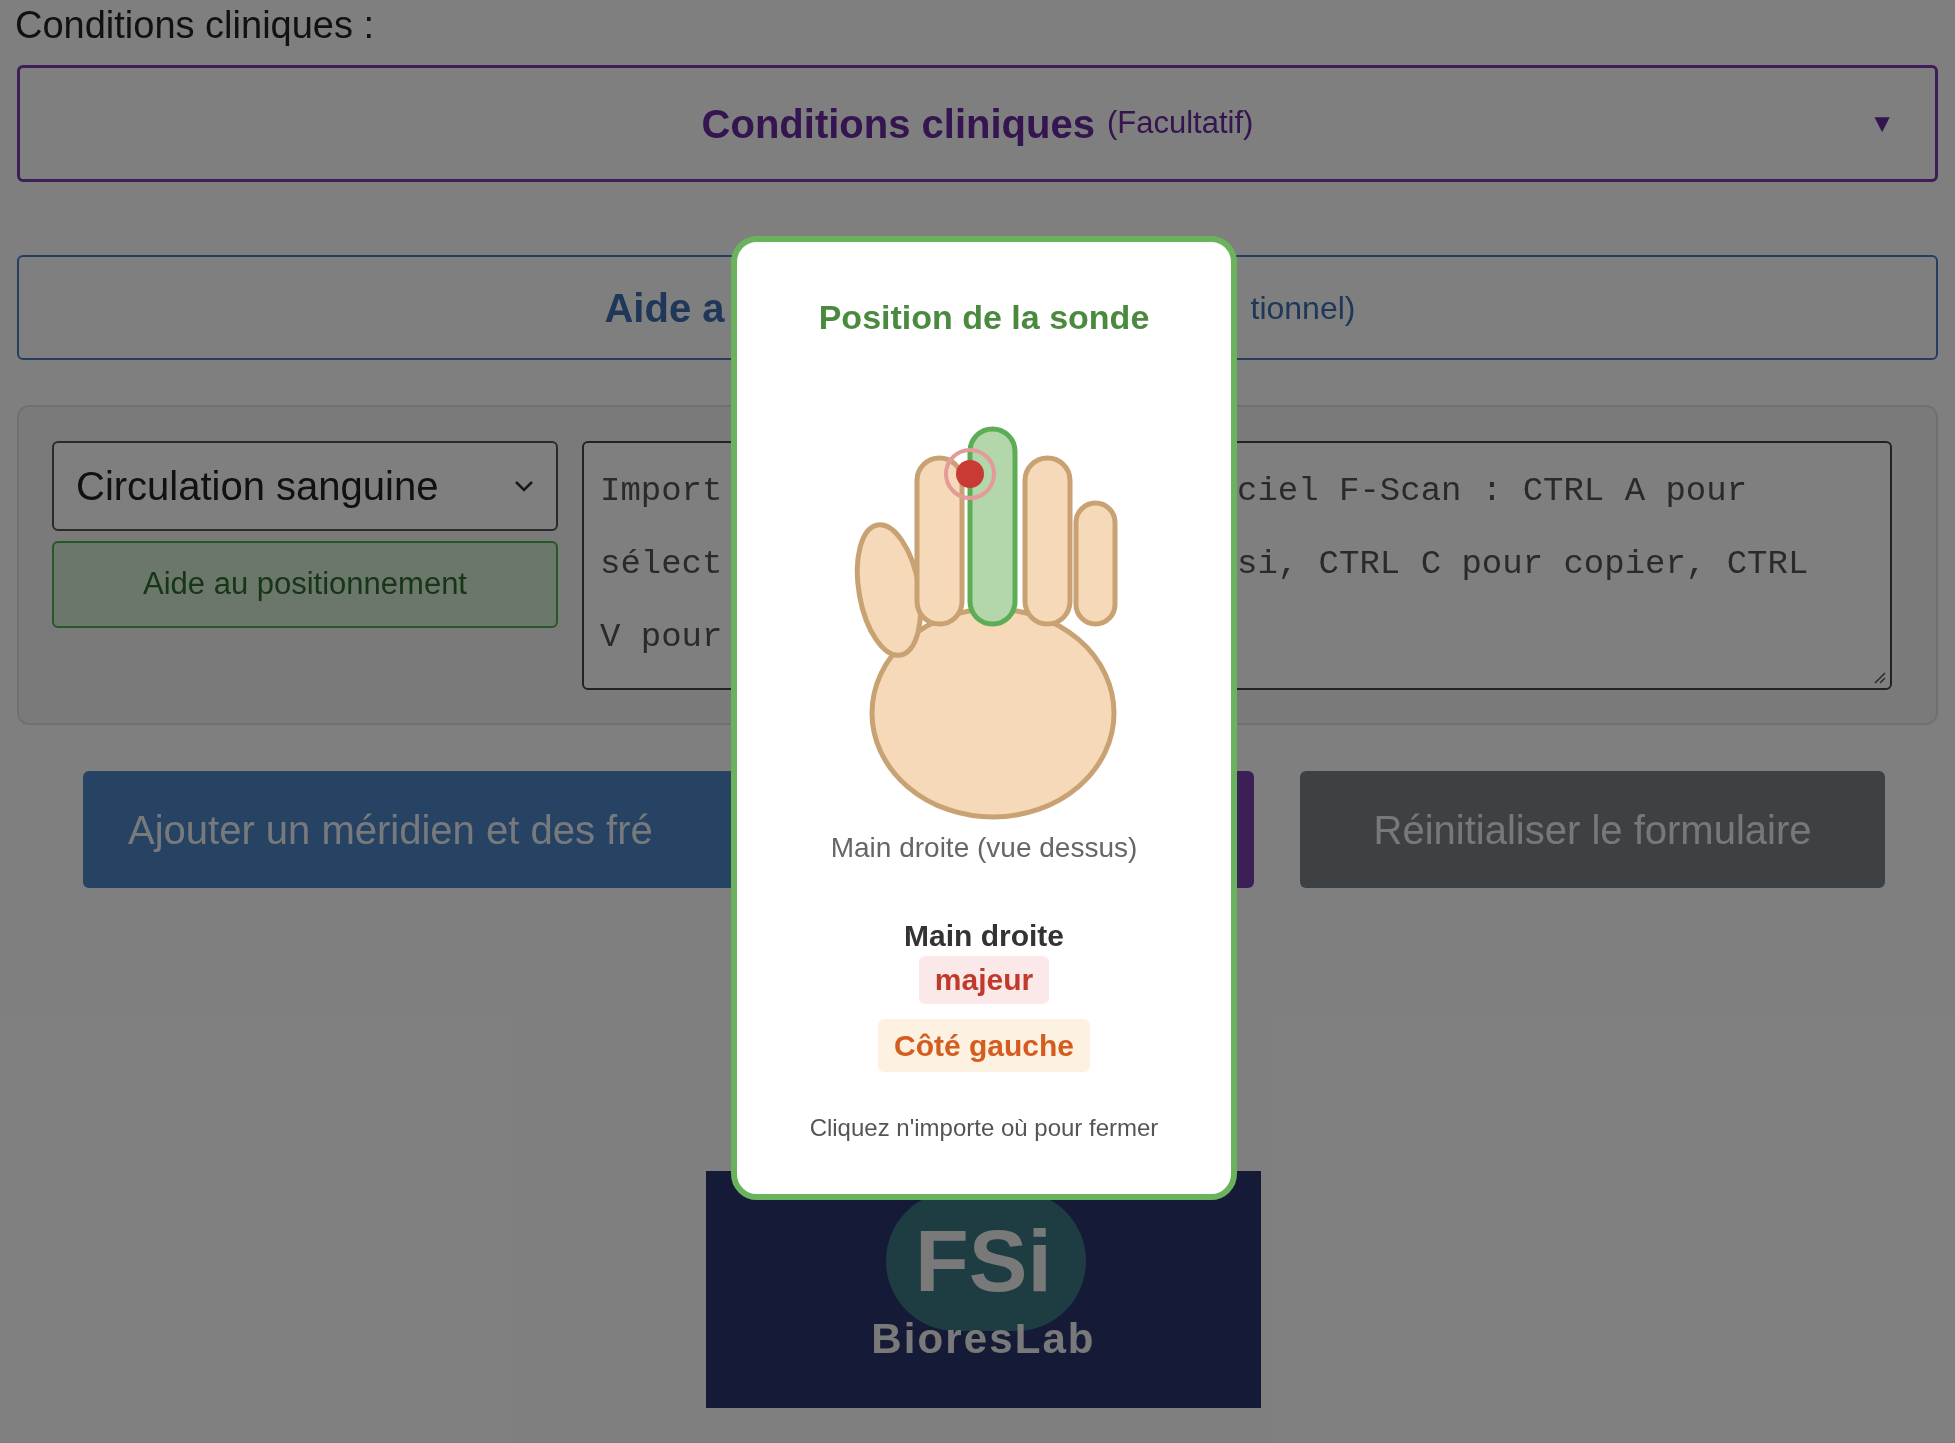  What do you see at coordinates (984, 936) in the screenshot?
I see `hand-label: Main droite` at bounding box center [984, 936].